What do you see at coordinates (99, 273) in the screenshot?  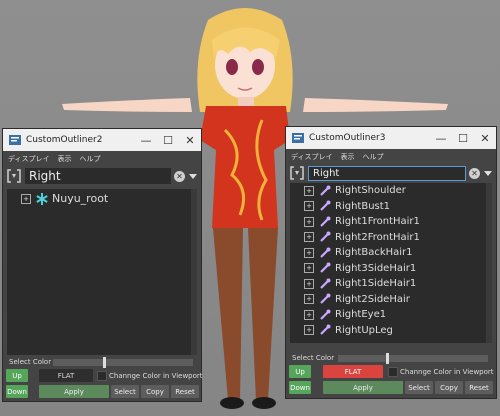 I see `outliner-tree: + Nuyu_root` at bounding box center [99, 273].